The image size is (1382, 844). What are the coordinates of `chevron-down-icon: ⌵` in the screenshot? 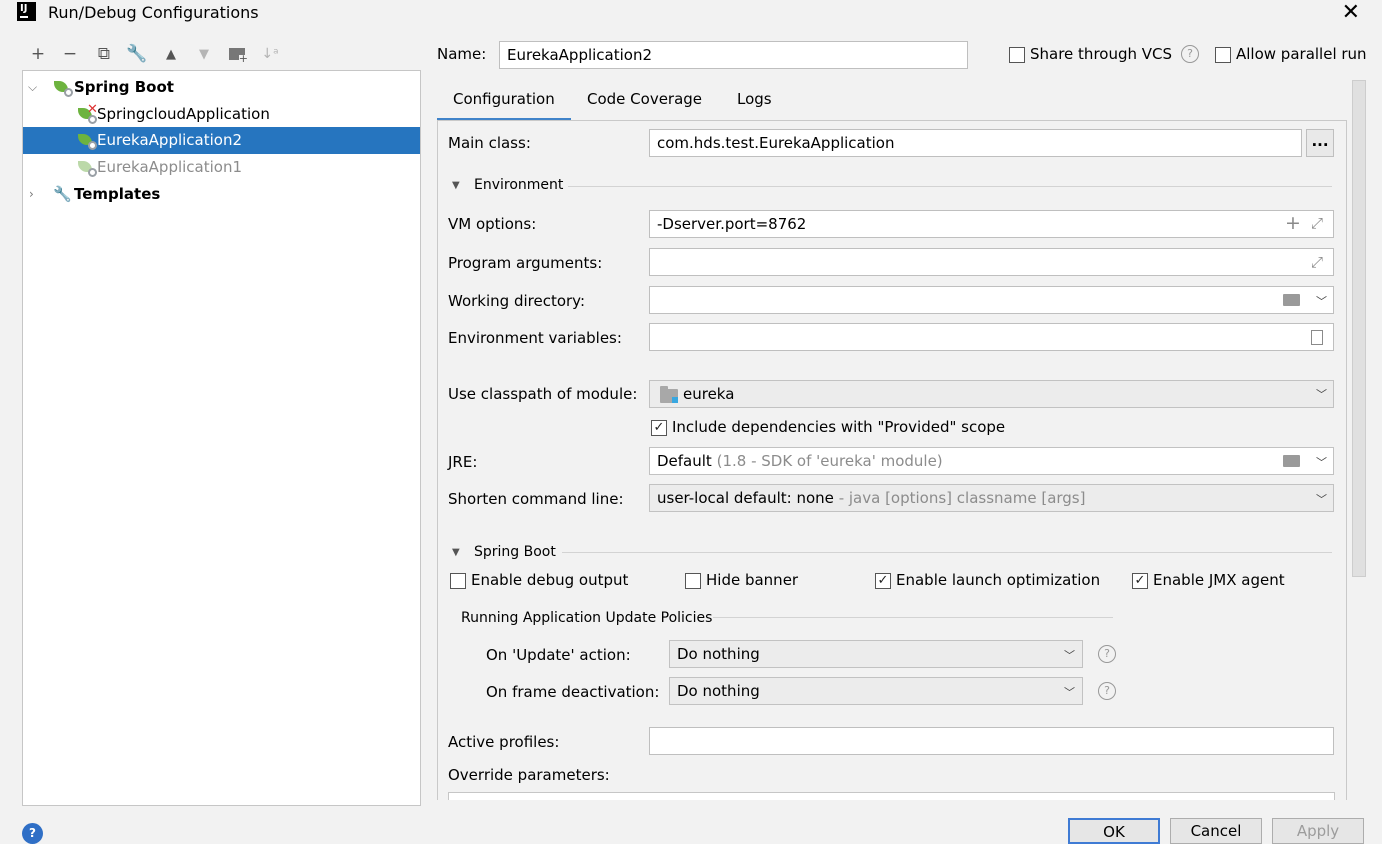 It's located at (32, 87).